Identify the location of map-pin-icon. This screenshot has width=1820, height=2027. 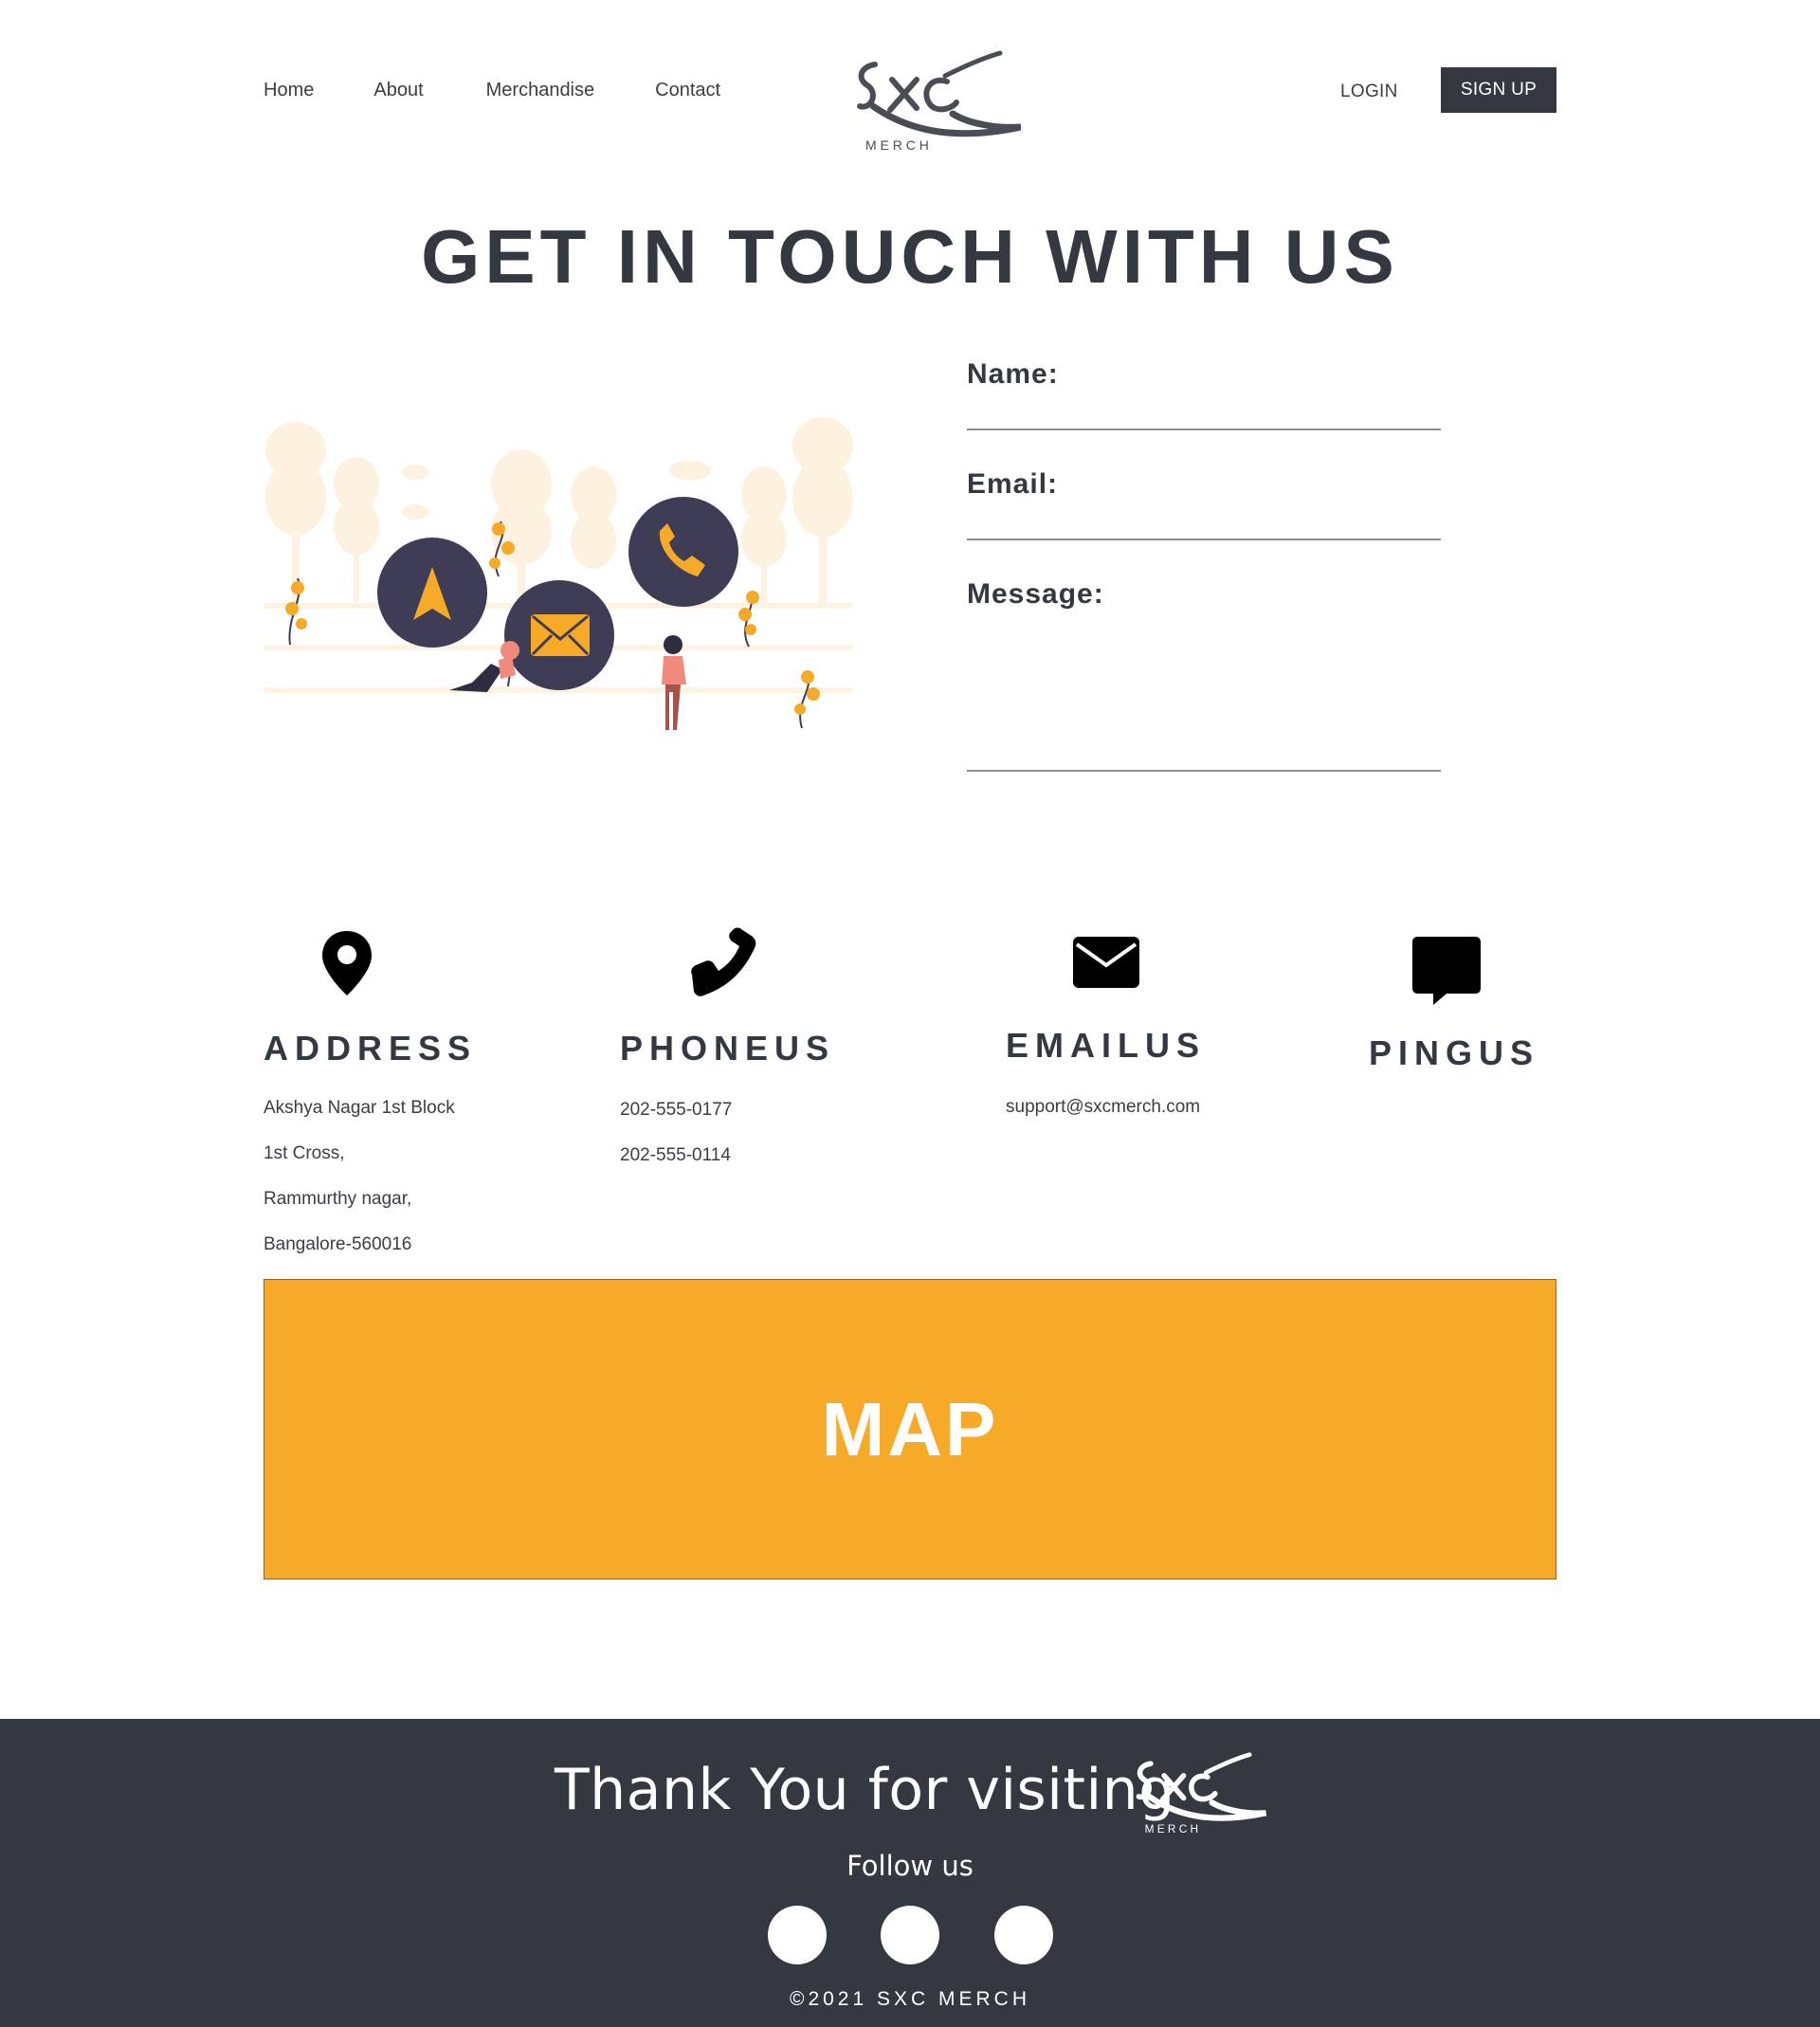
(347, 963).